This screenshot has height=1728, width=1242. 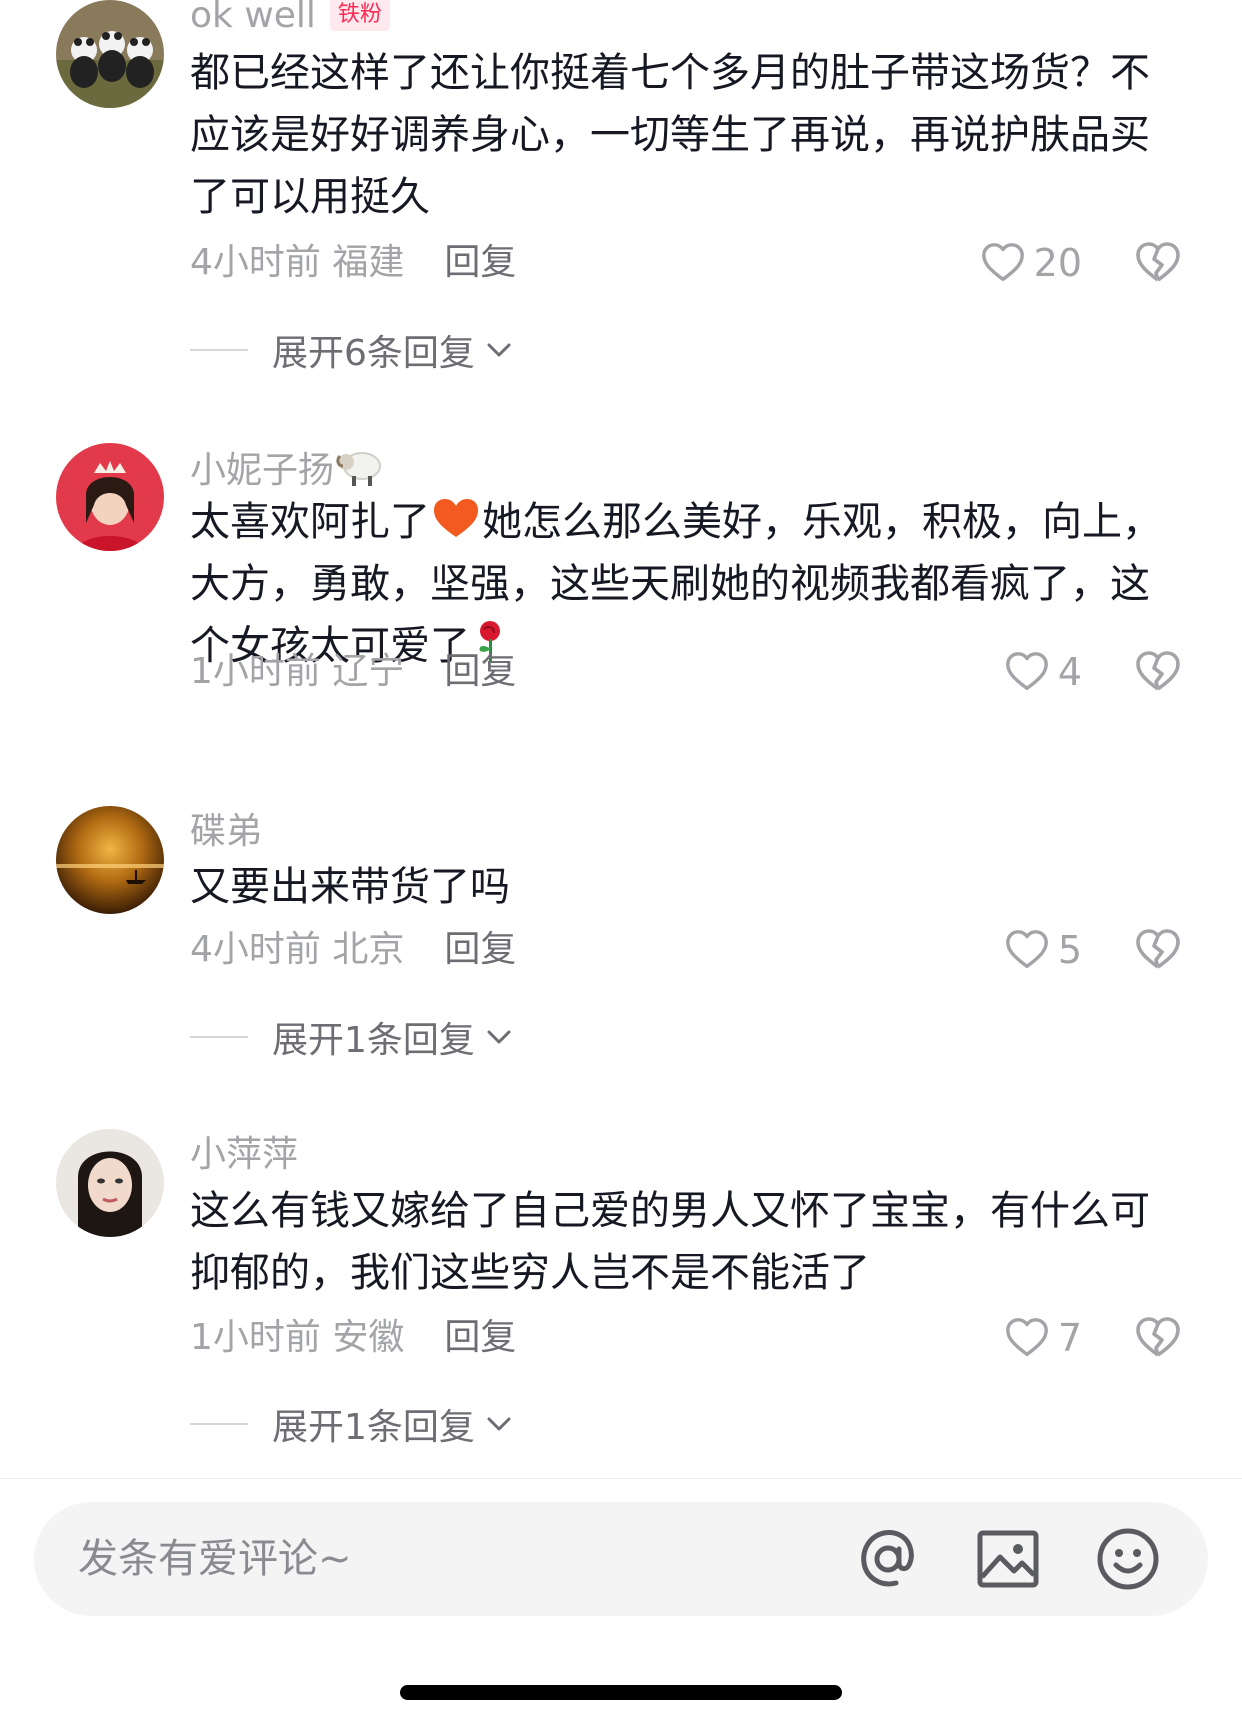 What do you see at coordinates (262, 470) in the screenshot?
I see `username-text: 小妮子扬` at bounding box center [262, 470].